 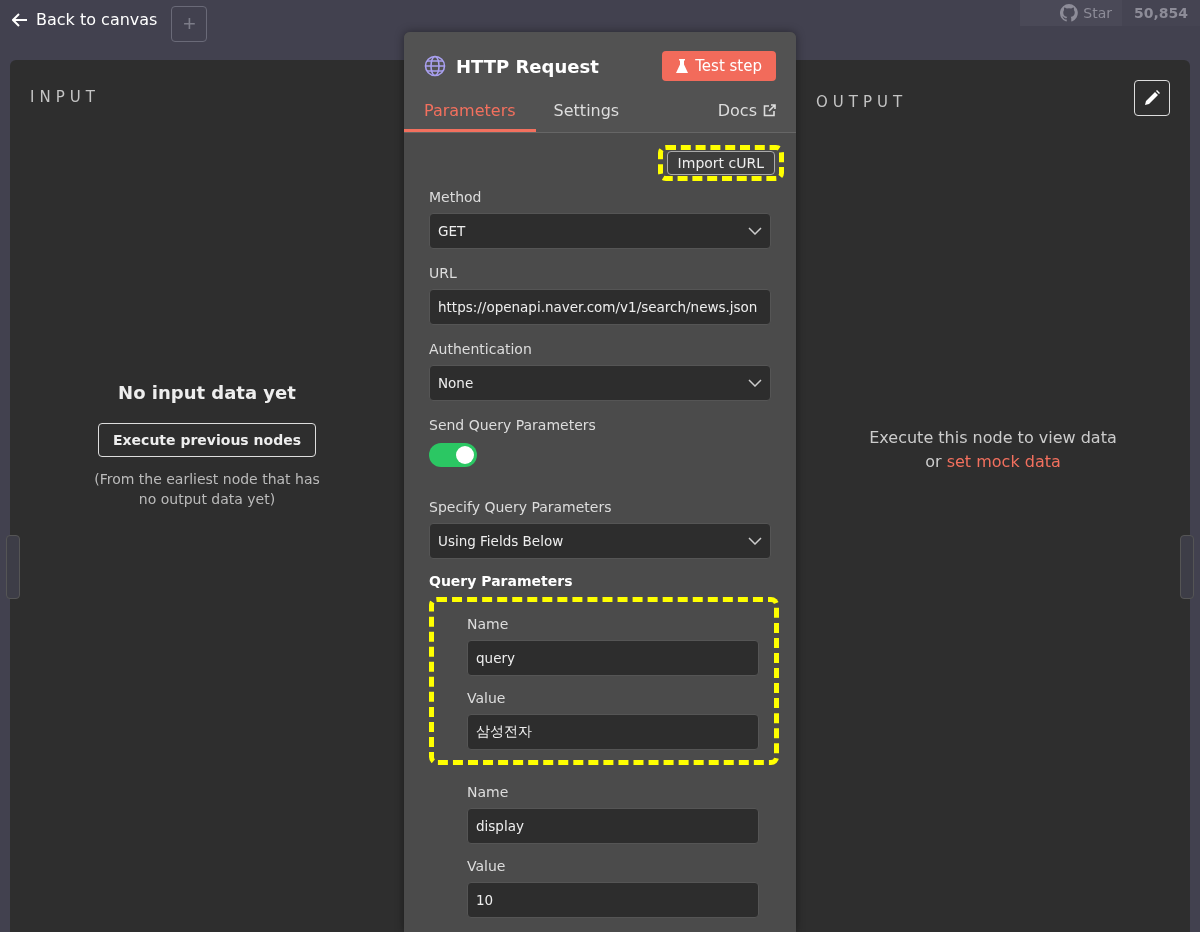 What do you see at coordinates (1003, 461) in the screenshot?
I see `set-mock-data-link: set mock data` at bounding box center [1003, 461].